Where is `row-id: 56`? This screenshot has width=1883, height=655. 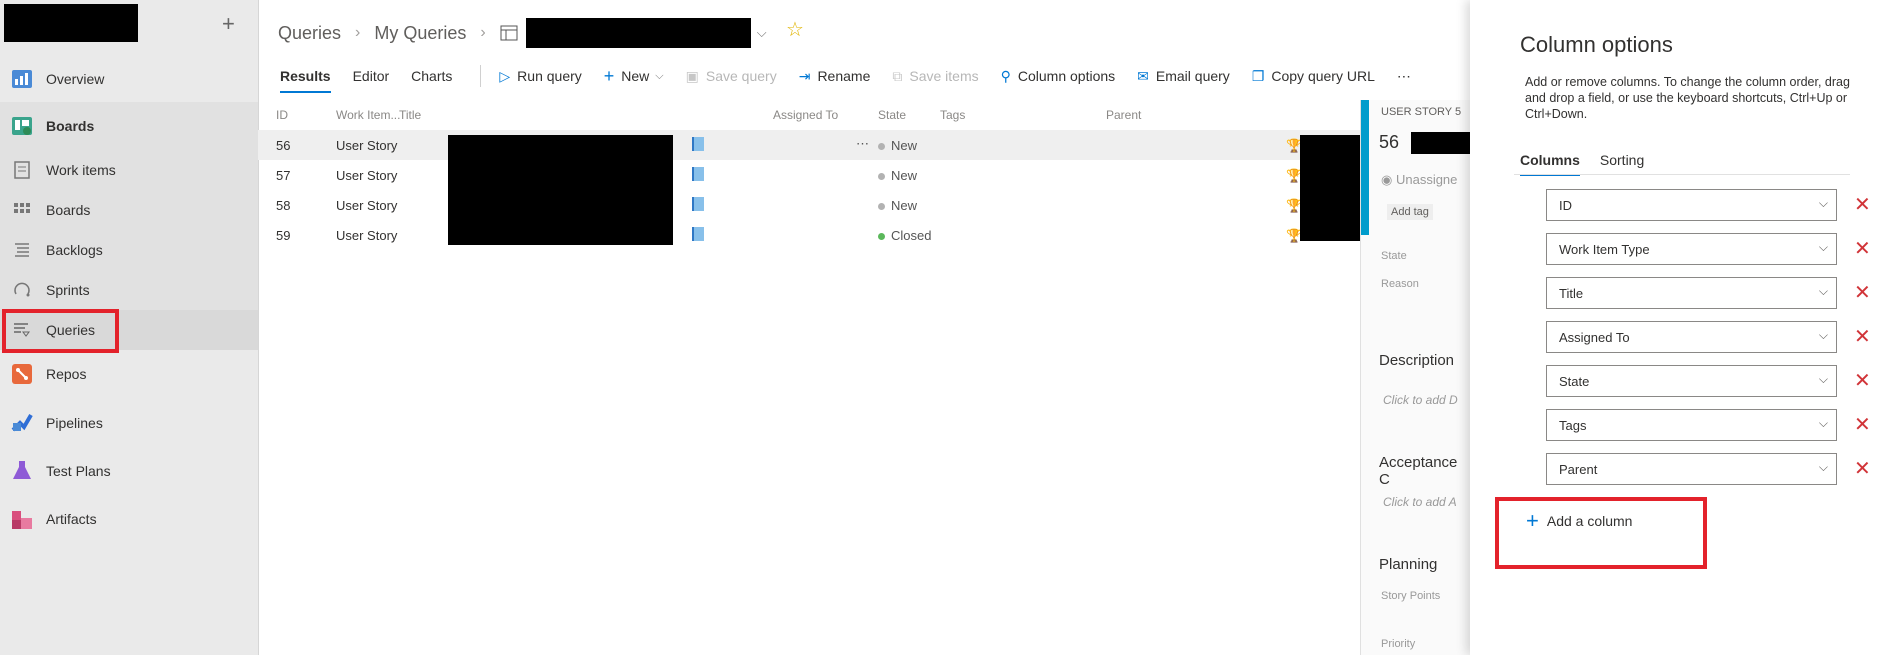
row-id: 56 is located at coordinates (283, 145).